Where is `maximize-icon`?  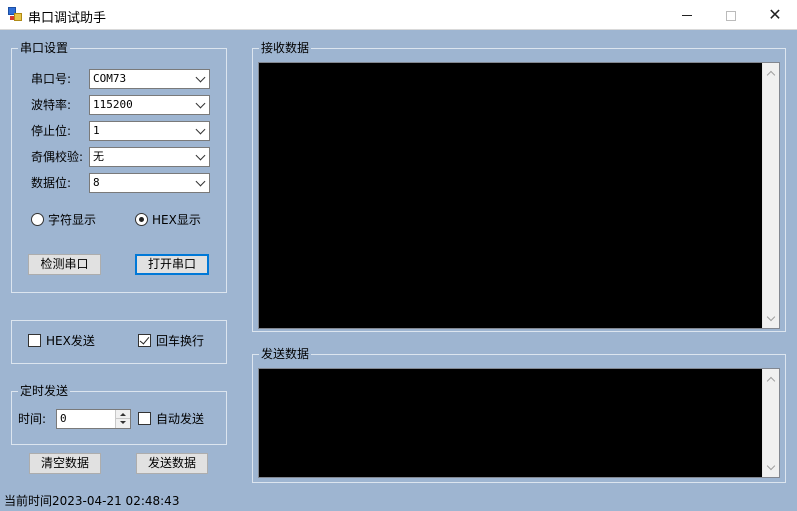
maximize-icon is located at coordinates (731, 15).